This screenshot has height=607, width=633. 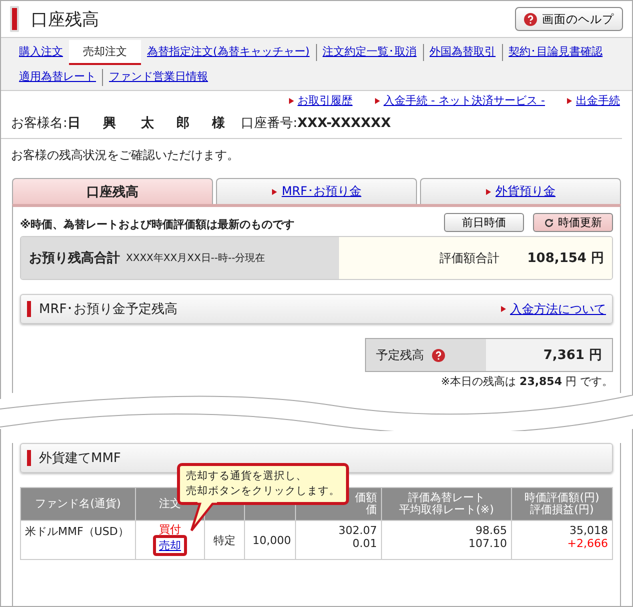 What do you see at coordinates (170, 545) in the screenshot?
I see `sell-link: 売却` at bounding box center [170, 545].